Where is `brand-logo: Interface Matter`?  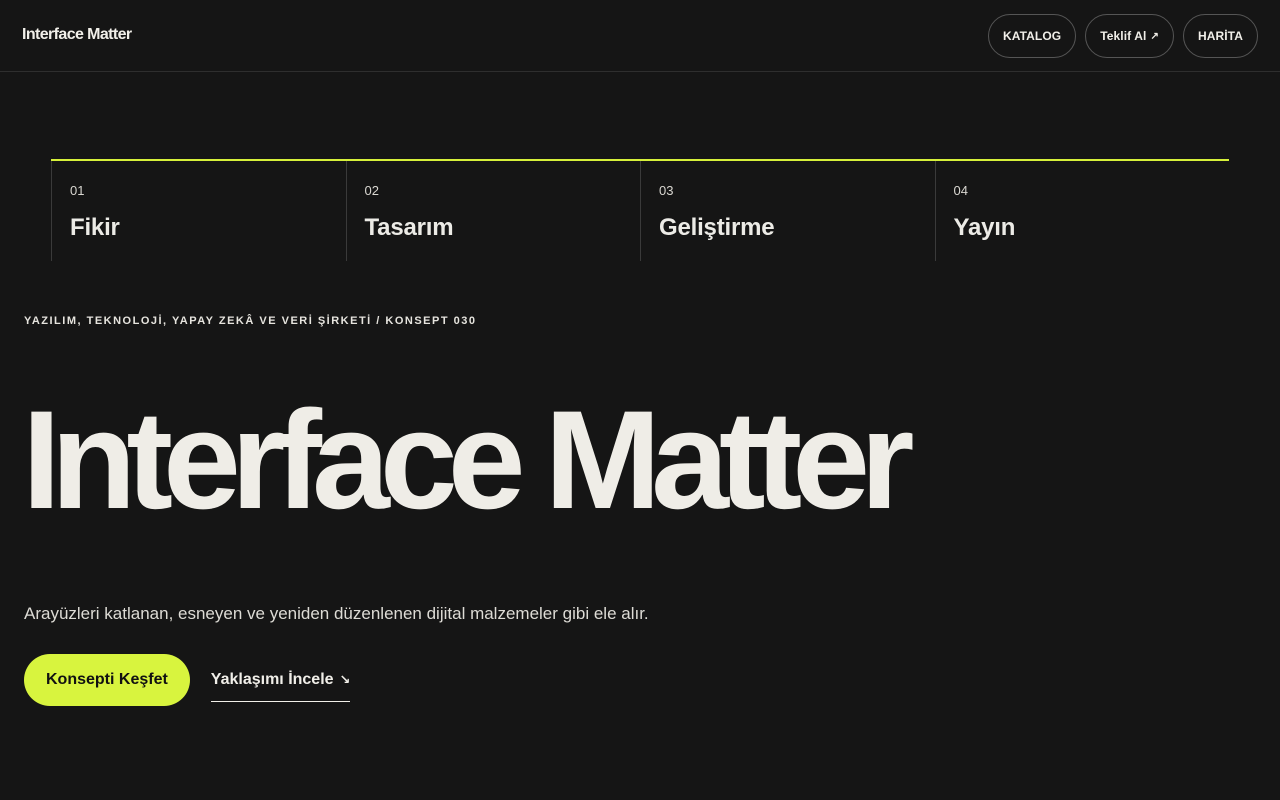
brand-logo: Interface Matter is located at coordinates (77, 35).